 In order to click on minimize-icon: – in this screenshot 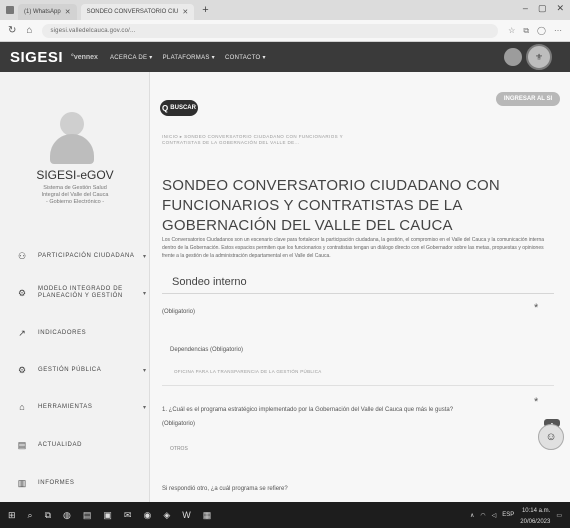, I will do `click(525, 8)`.